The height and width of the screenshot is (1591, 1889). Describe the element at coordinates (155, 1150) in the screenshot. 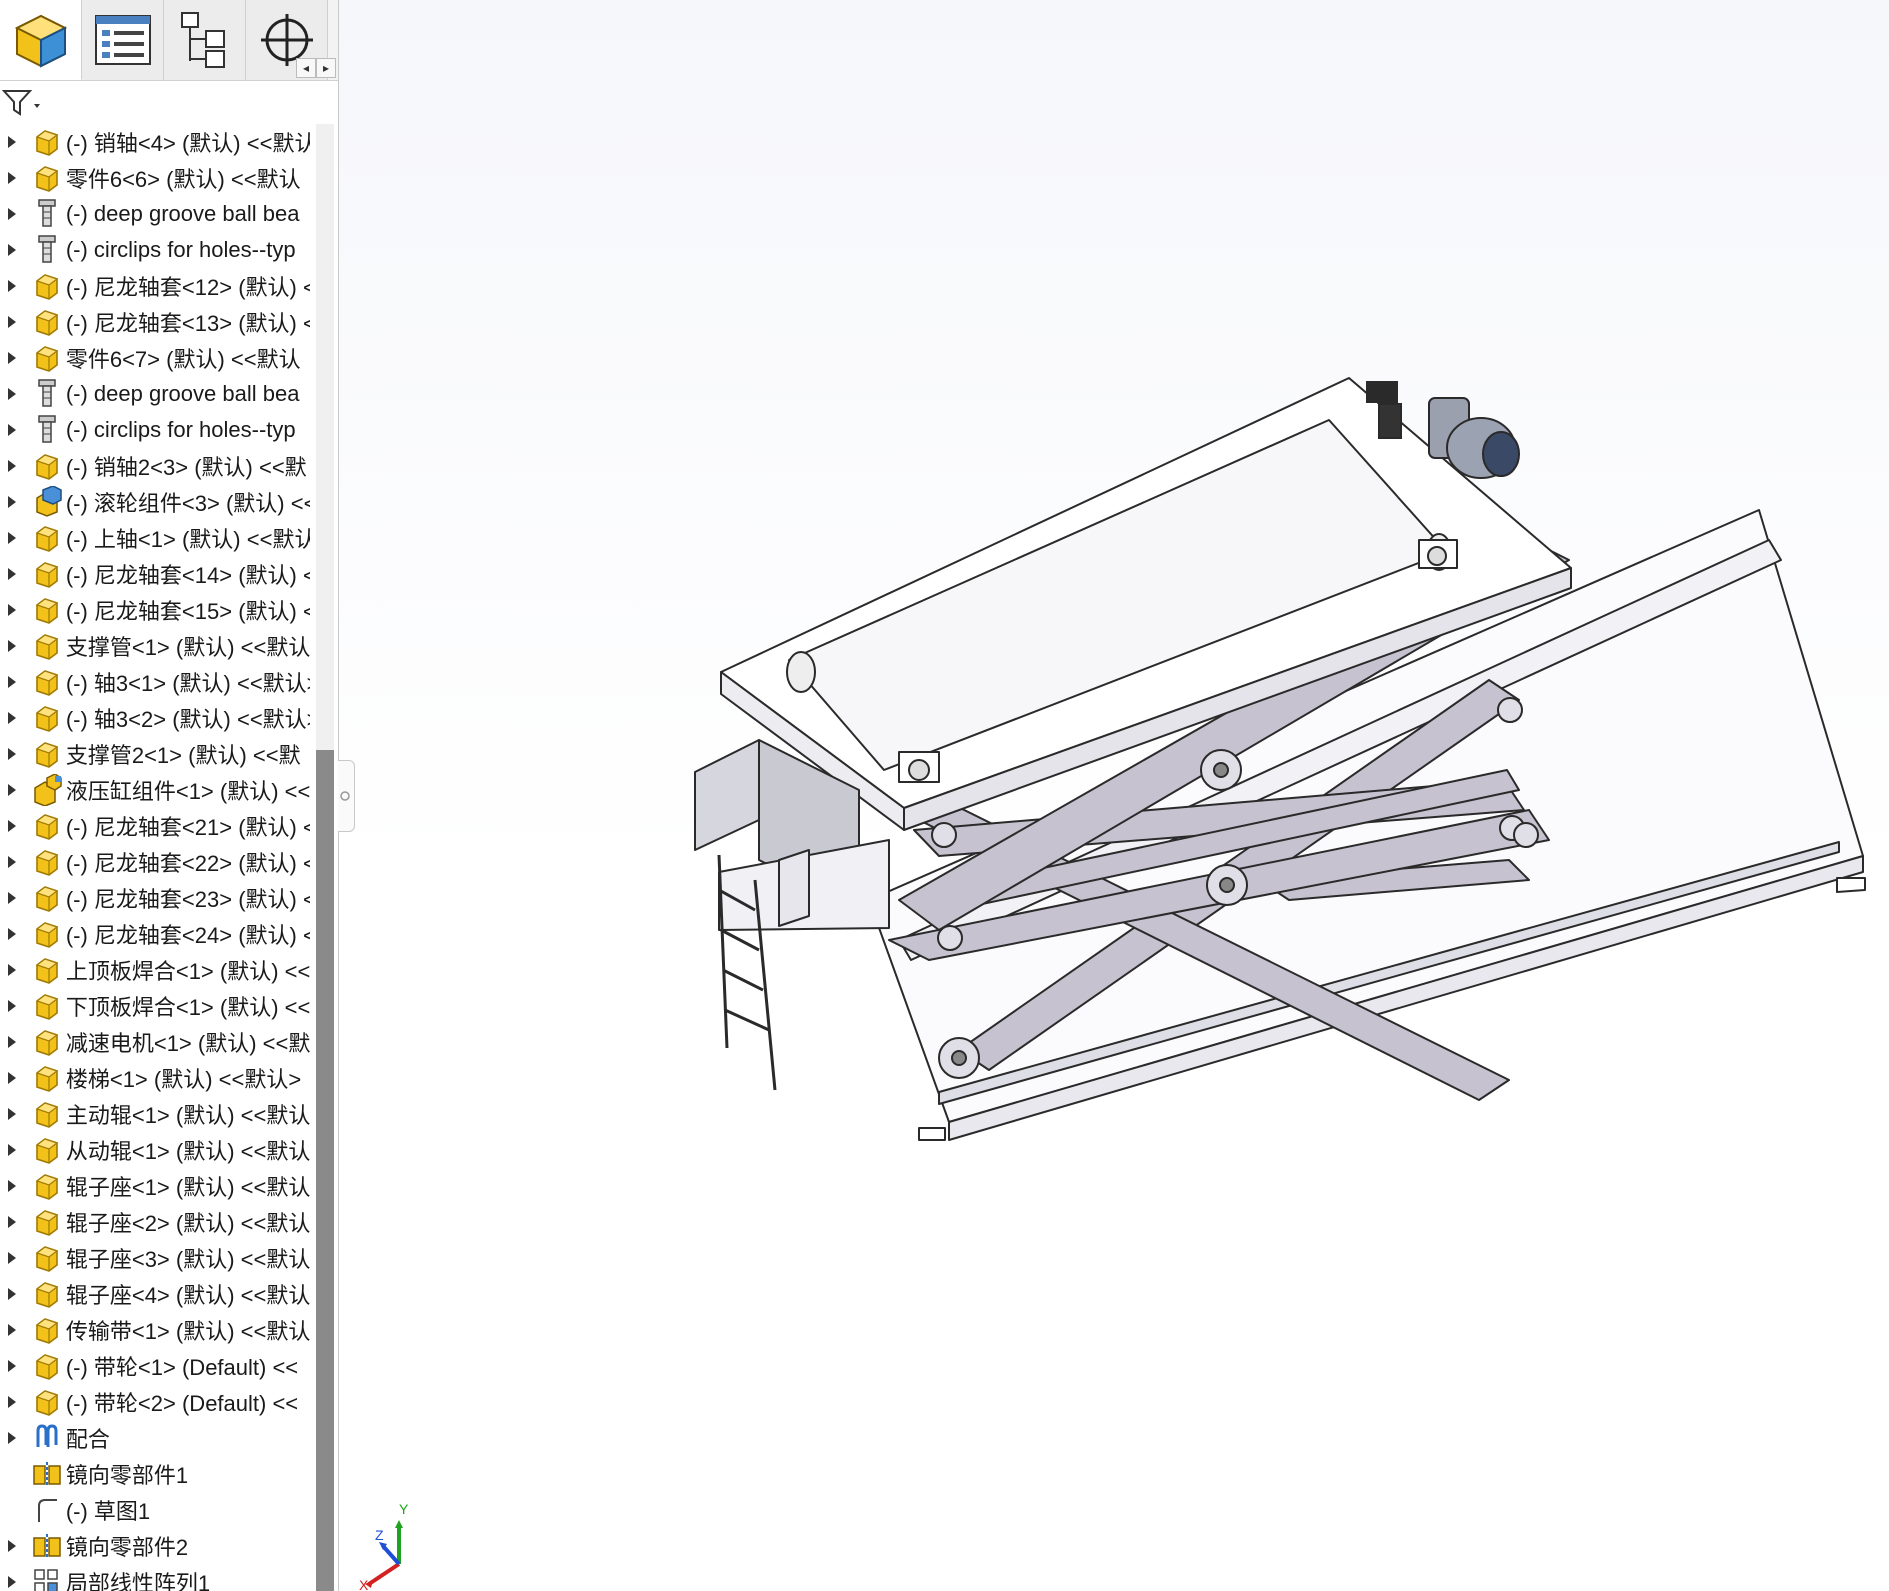

I see `tree-item: 从动辊<1> (默认) <<默认` at that location.